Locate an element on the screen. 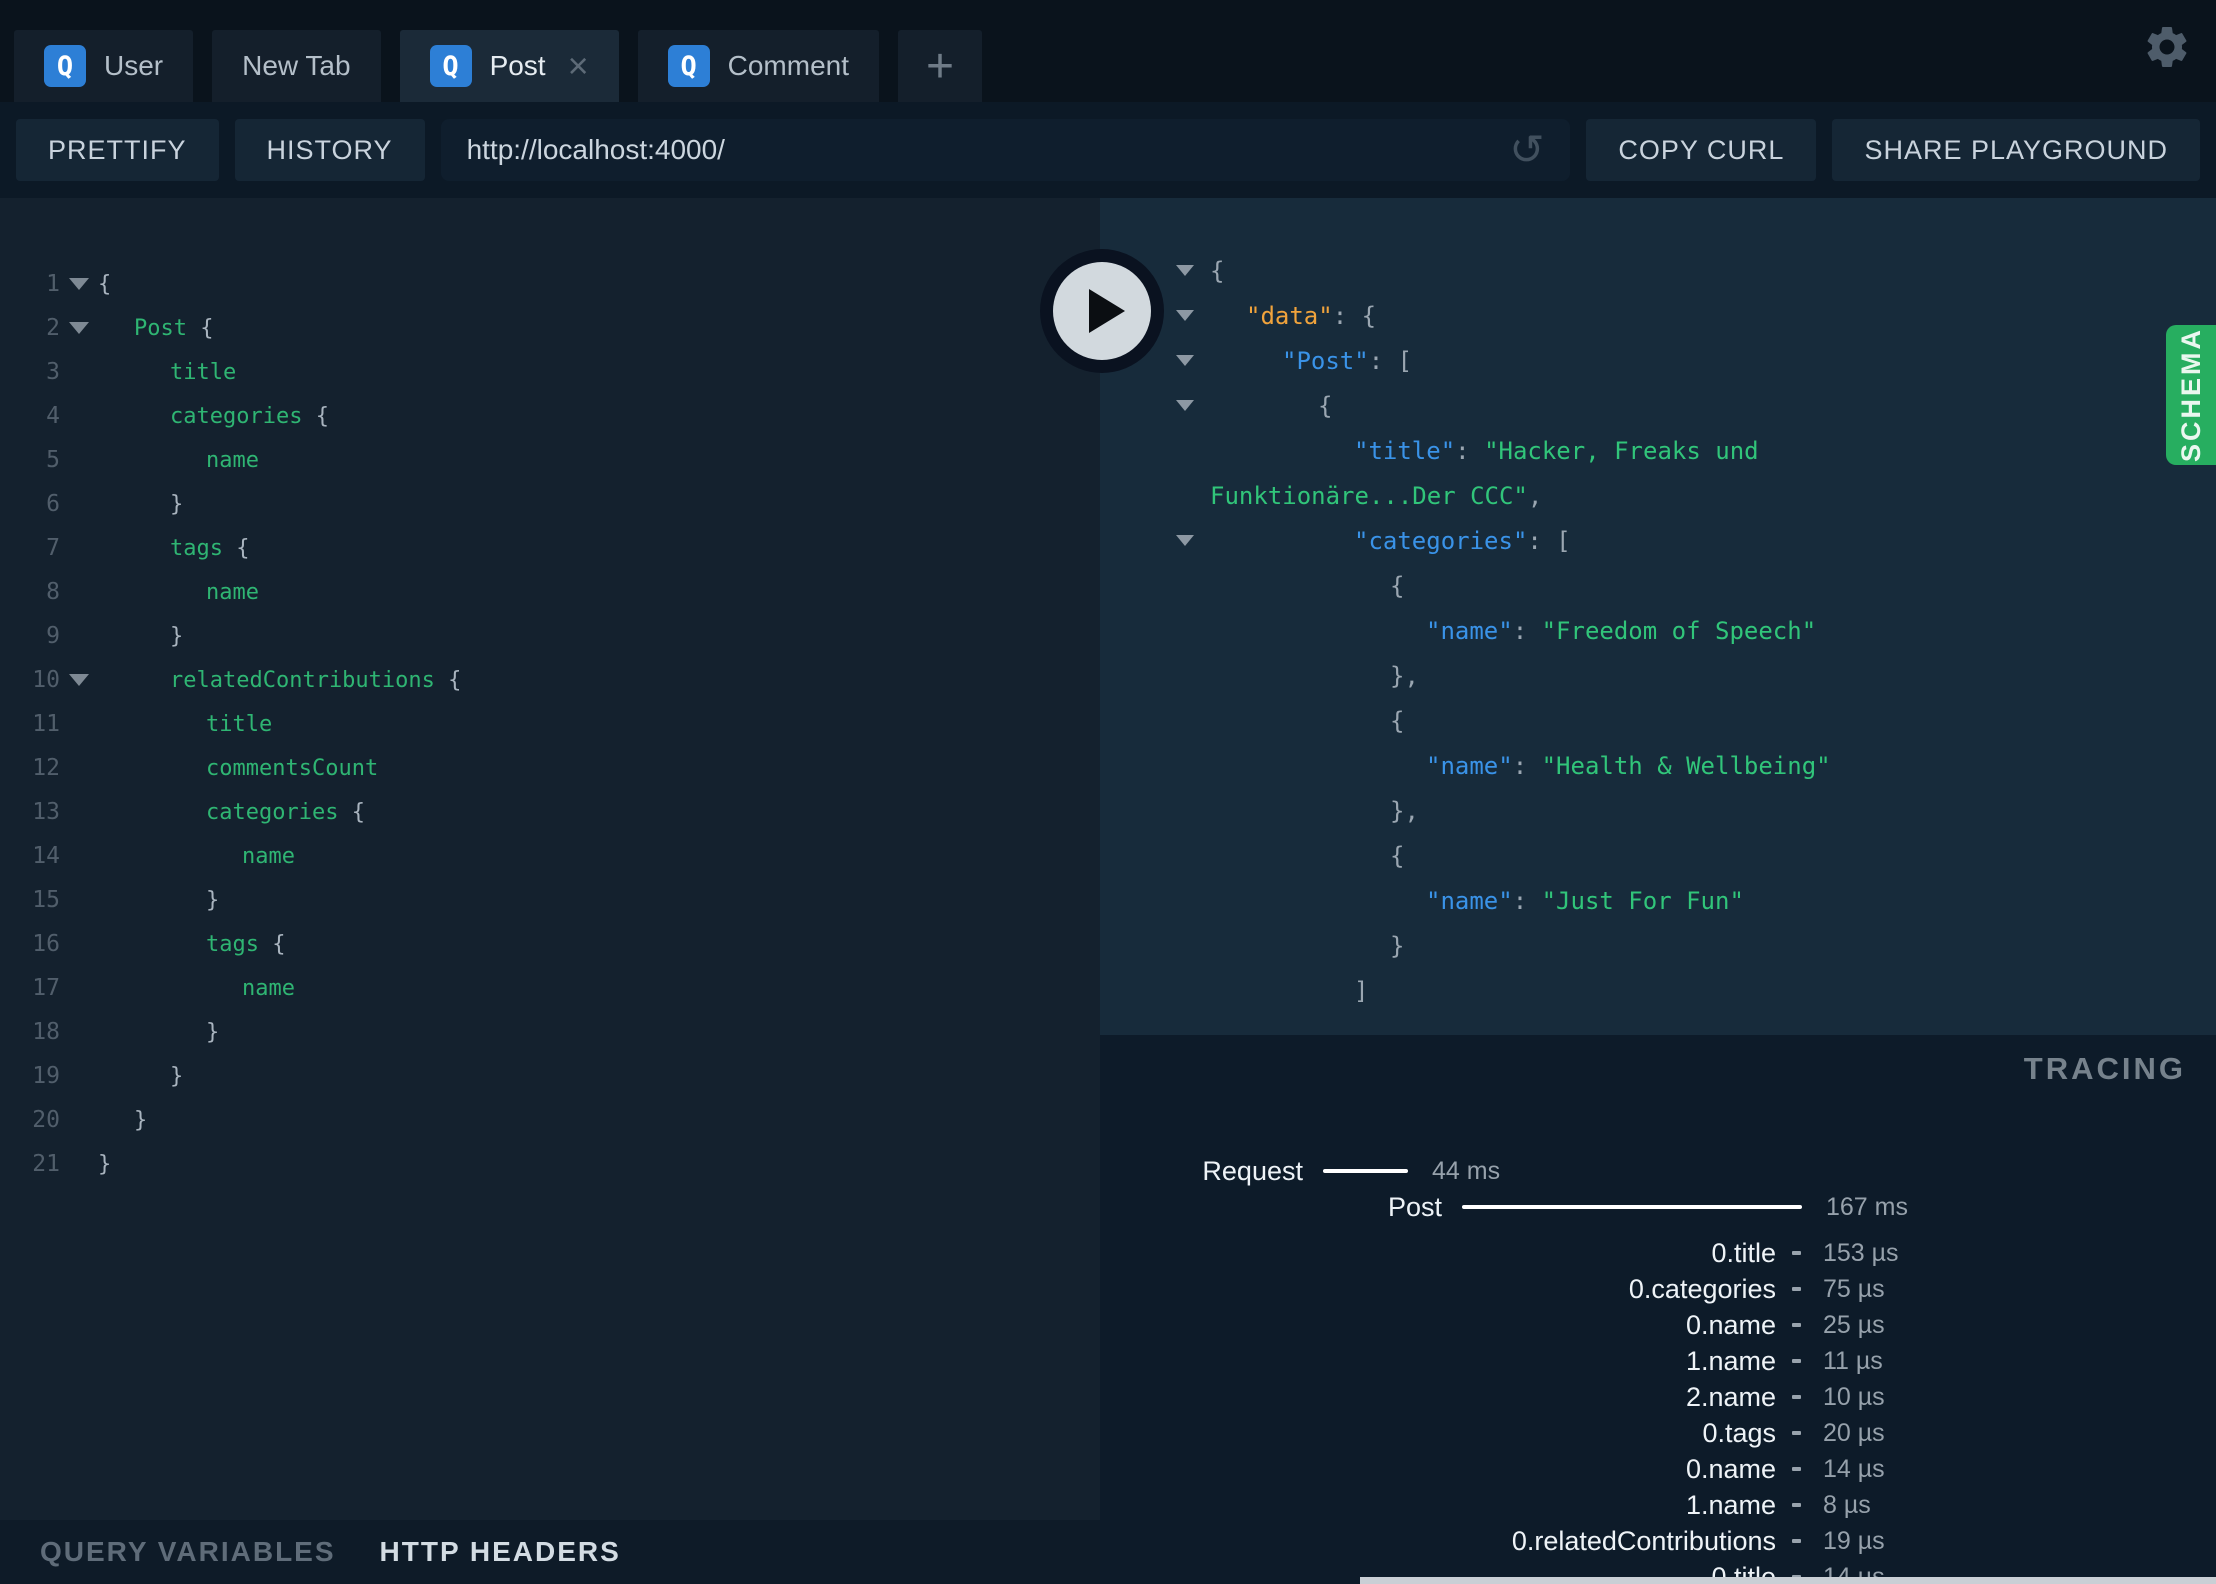 This screenshot has width=2216, height=1584. code-token: "Freedom of Speech" is located at coordinates (1679, 630).